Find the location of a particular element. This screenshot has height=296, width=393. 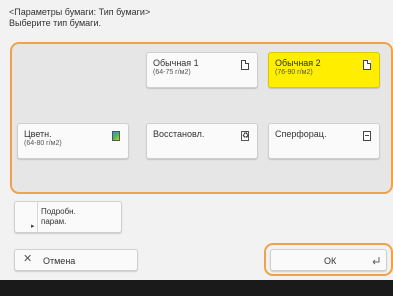

prepunched-paper-icon is located at coordinates (367, 136).